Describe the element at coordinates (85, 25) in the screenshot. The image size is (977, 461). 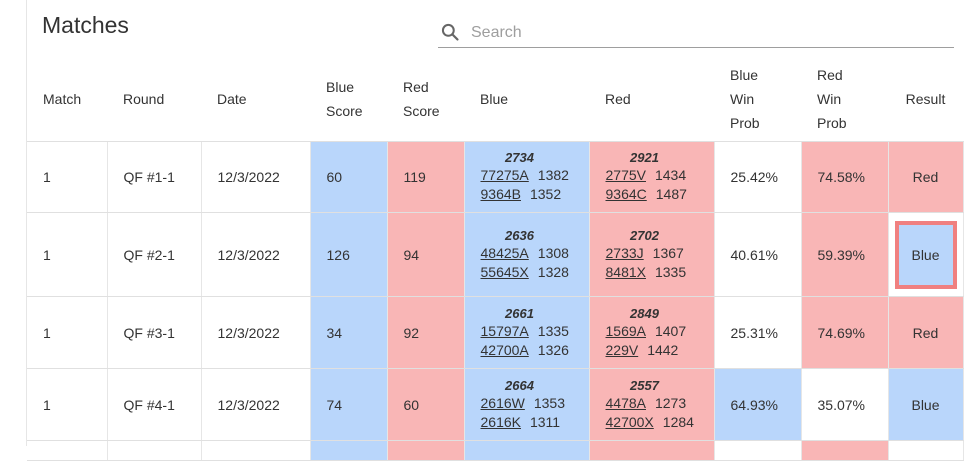
I see `page-title: Matches` at that location.